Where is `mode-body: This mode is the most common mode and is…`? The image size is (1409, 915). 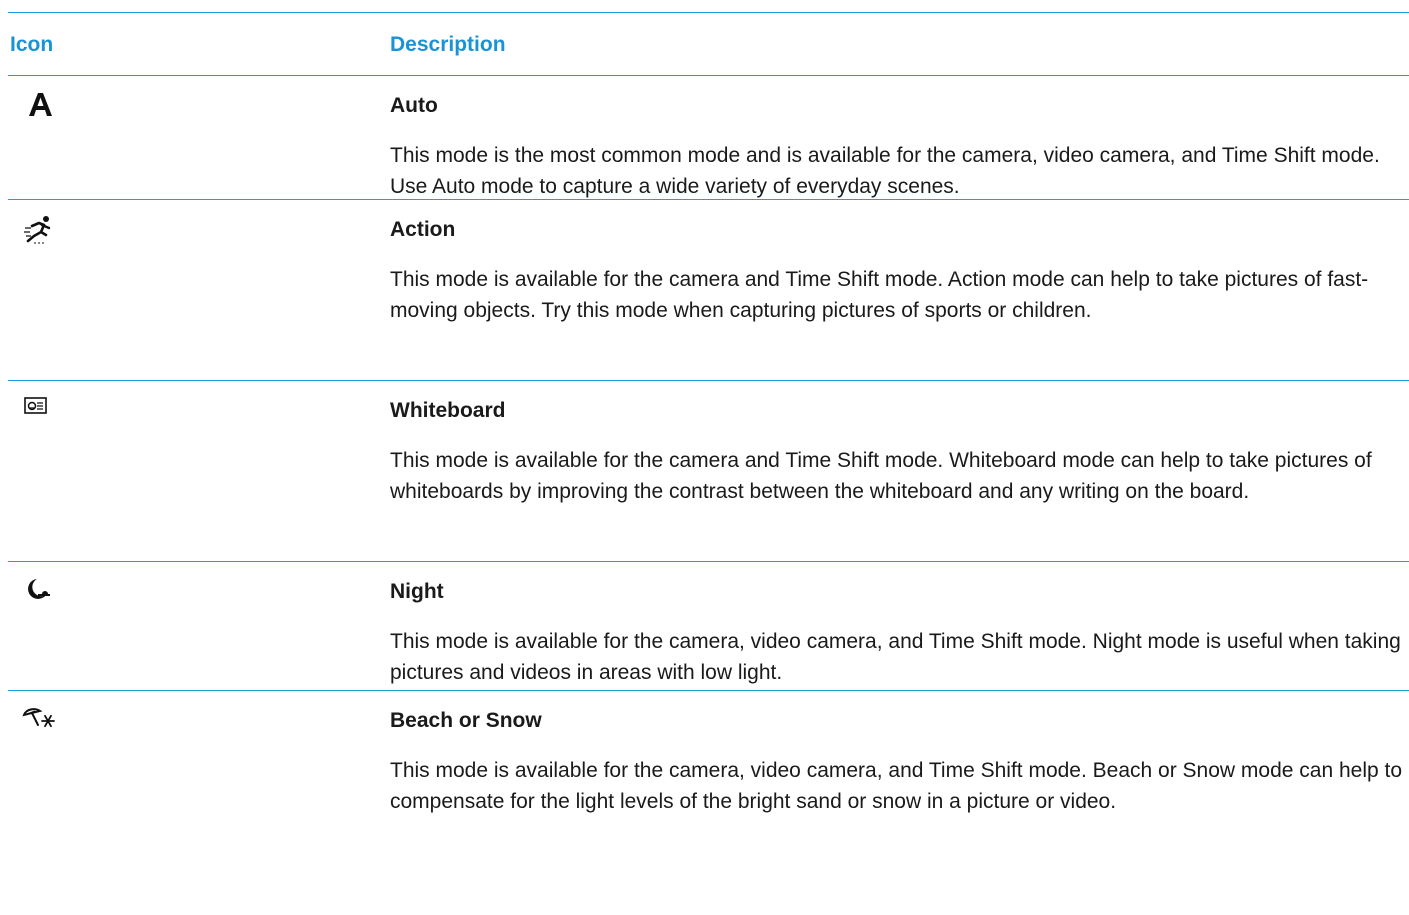
mode-body: This mode is the most common mode and is… is located at coordinates (885, 171).